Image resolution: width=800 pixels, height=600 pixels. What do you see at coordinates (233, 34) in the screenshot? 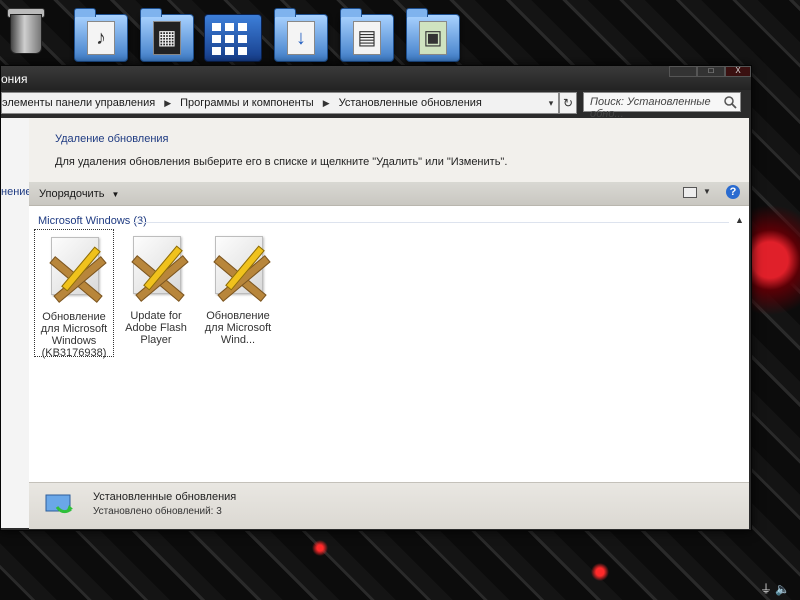
I see `applications-icon` at bounding box center [233, 34].